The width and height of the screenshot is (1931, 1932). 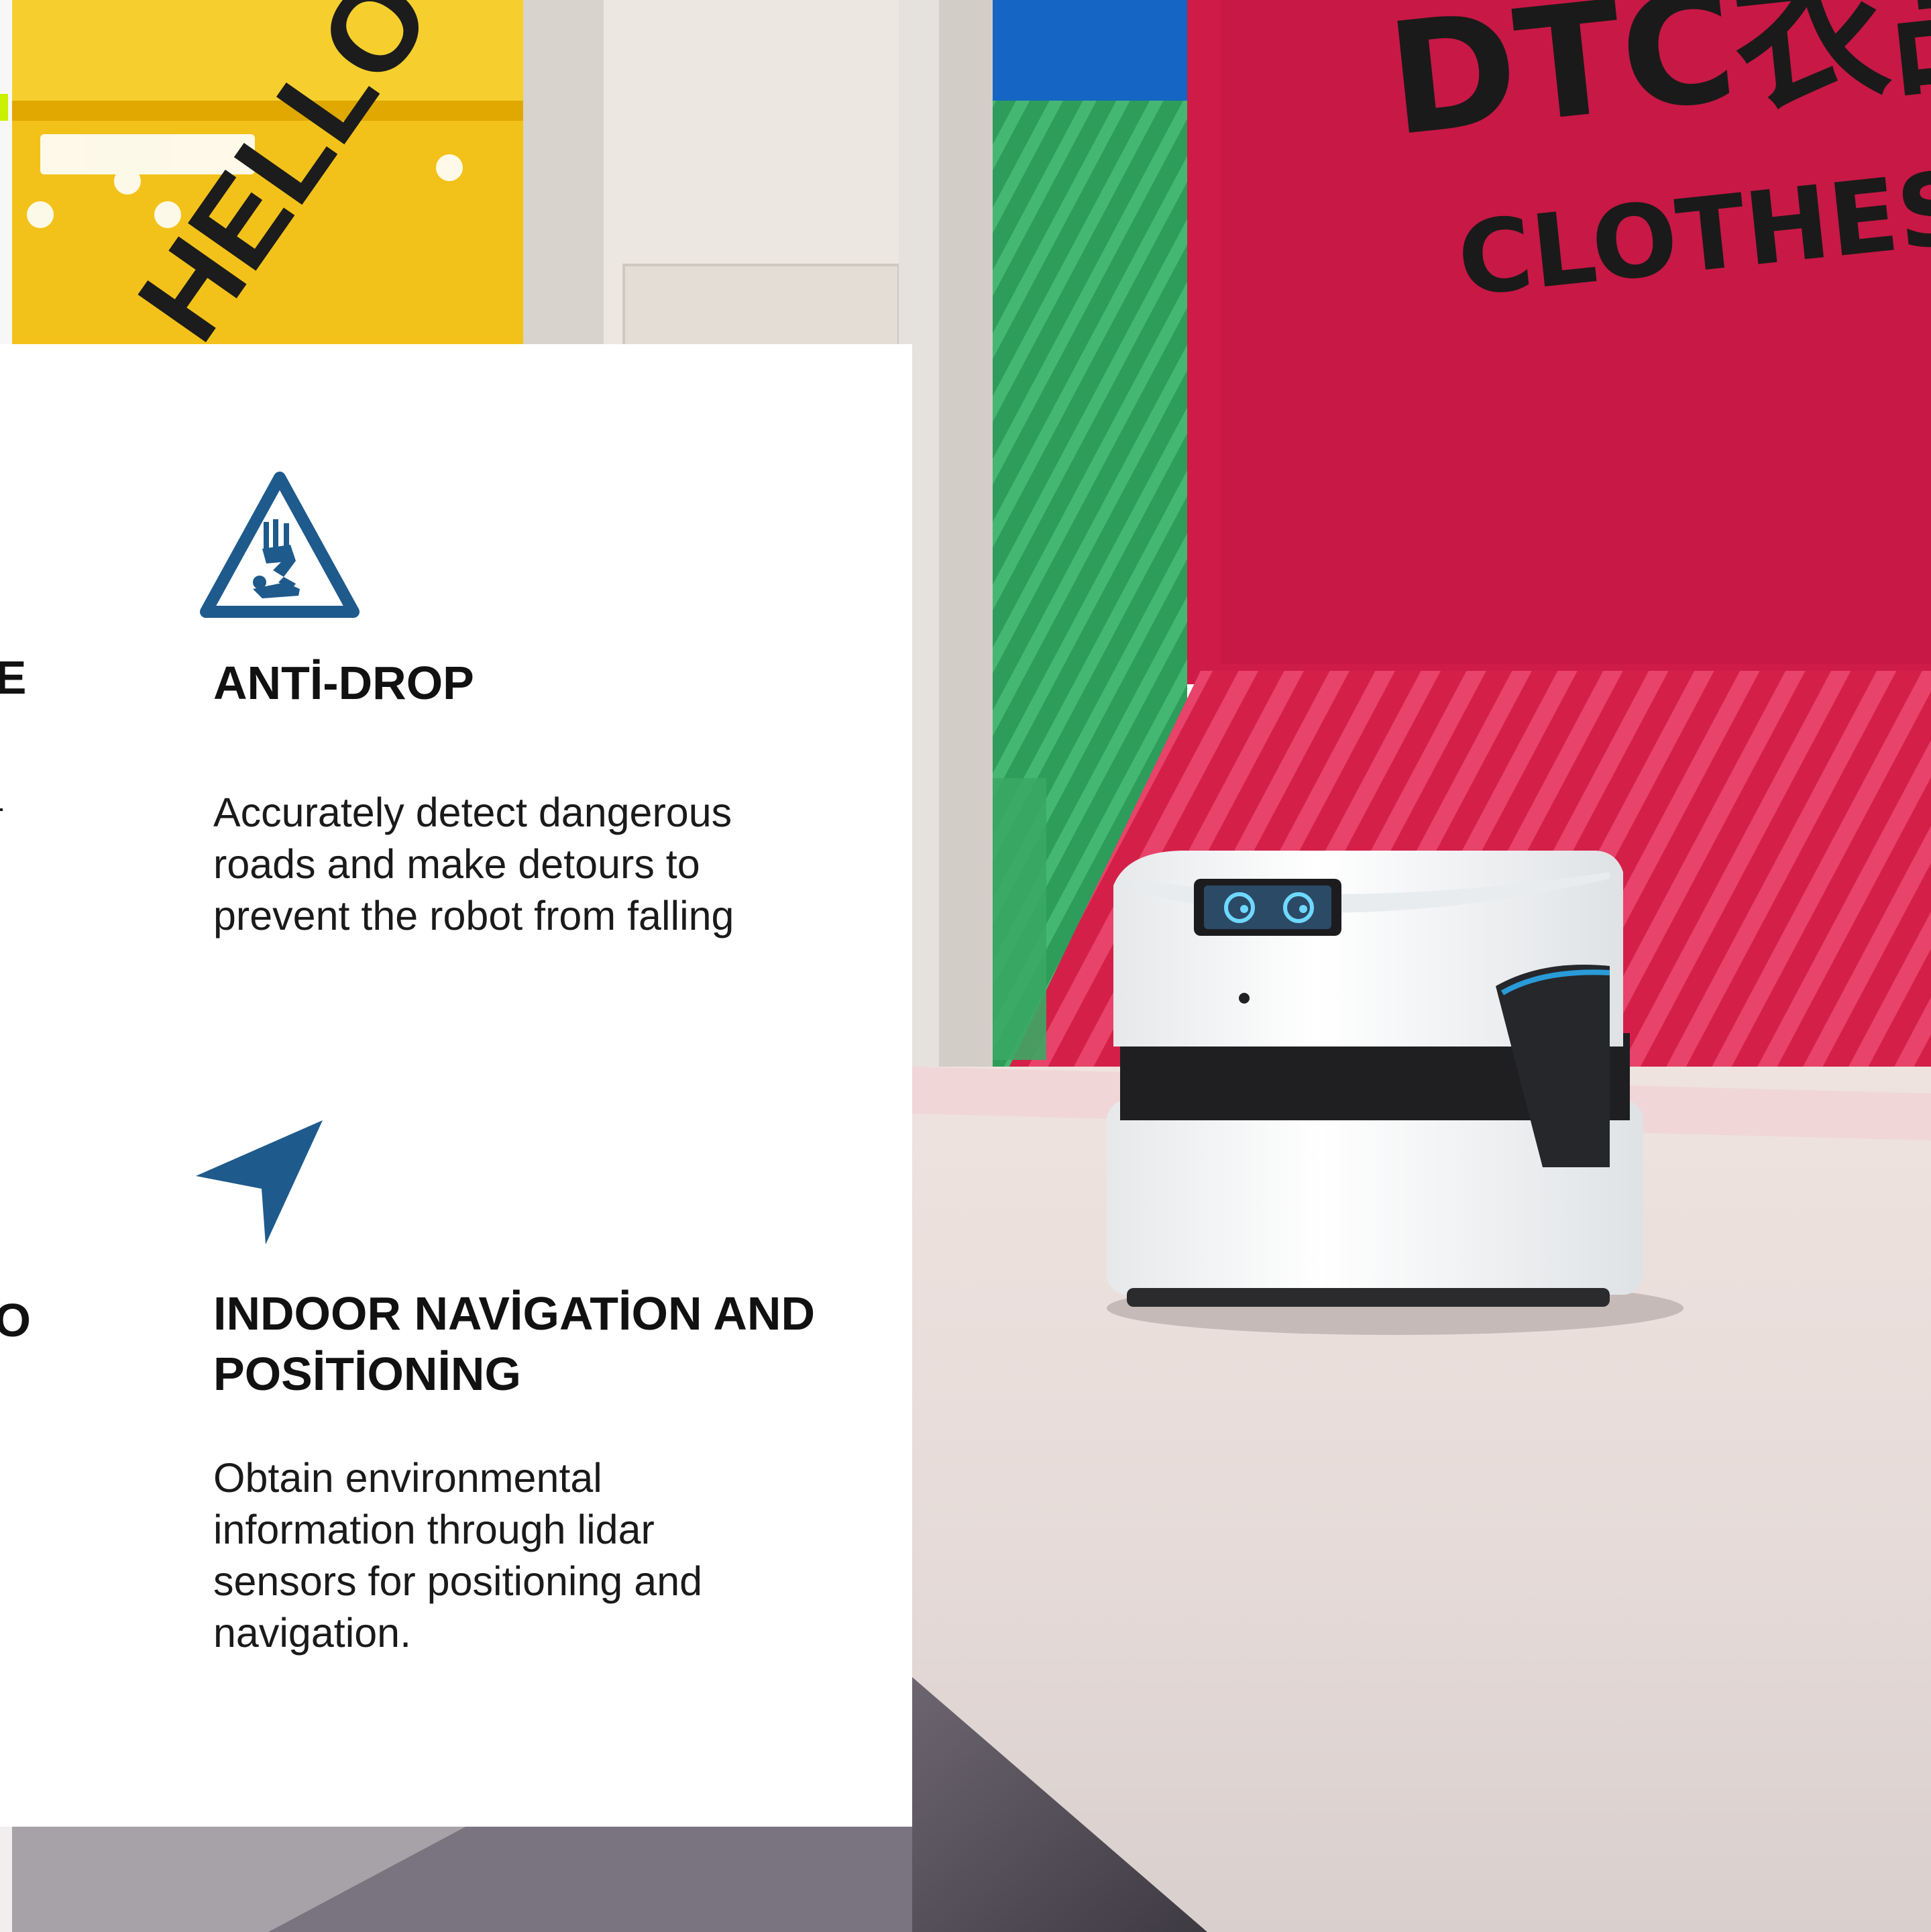 I want to click on left-feature-title-partial: LE, so click(x=13, y=677).